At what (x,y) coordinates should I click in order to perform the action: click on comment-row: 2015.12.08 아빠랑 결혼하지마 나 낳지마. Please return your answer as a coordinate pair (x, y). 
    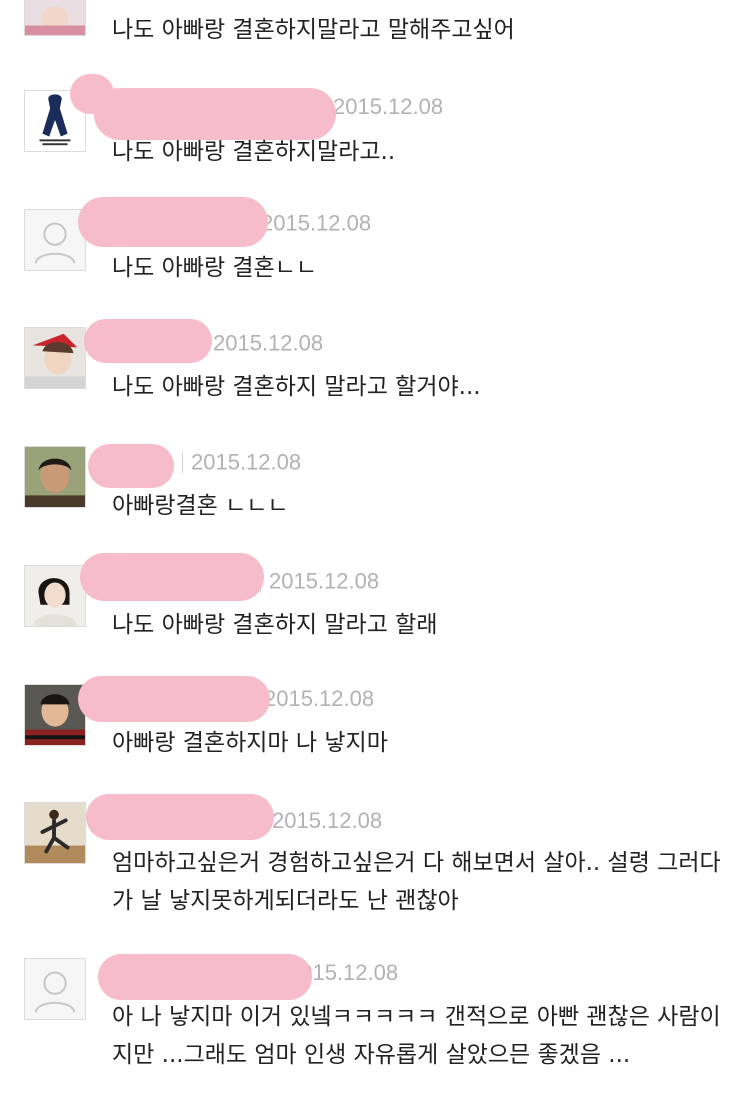
    Looking at the image, I should click on (374, 719).